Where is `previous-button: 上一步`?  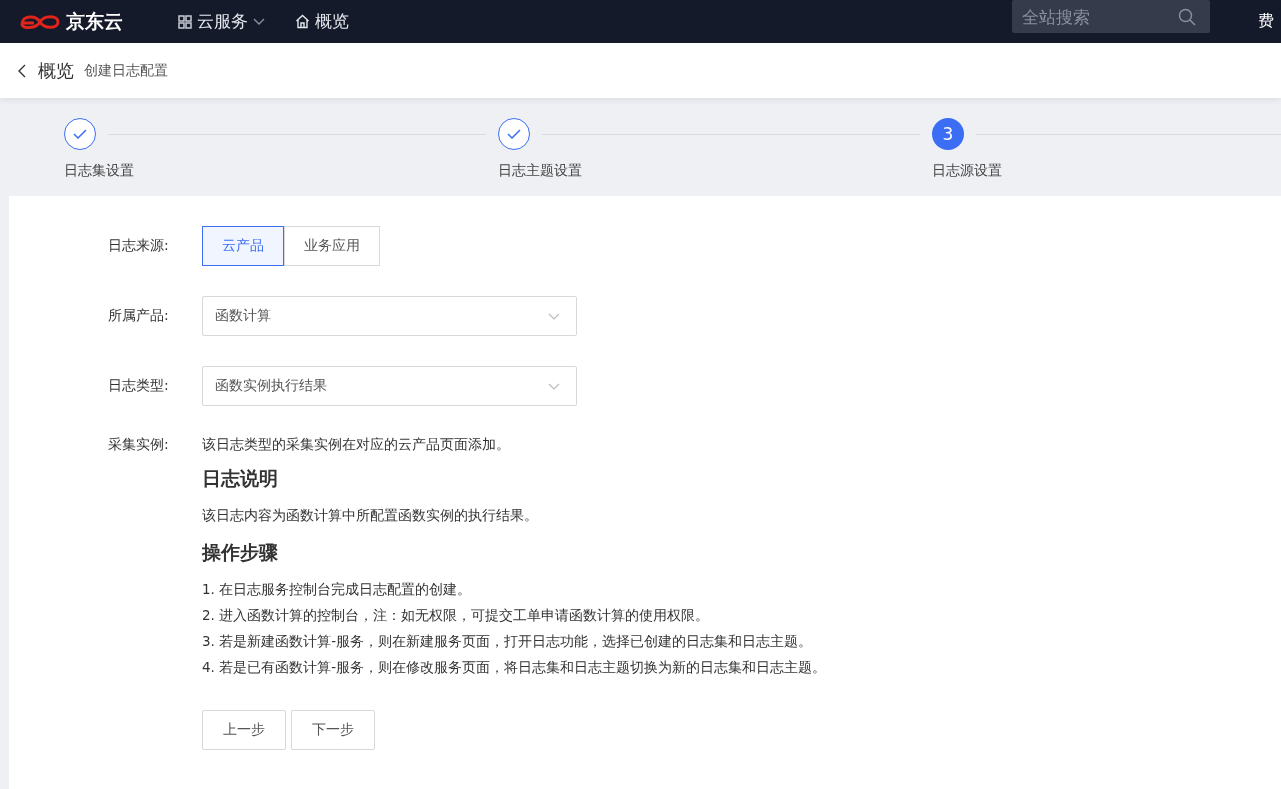
previous-button: 上一步 is located at coordinates (244, 730).